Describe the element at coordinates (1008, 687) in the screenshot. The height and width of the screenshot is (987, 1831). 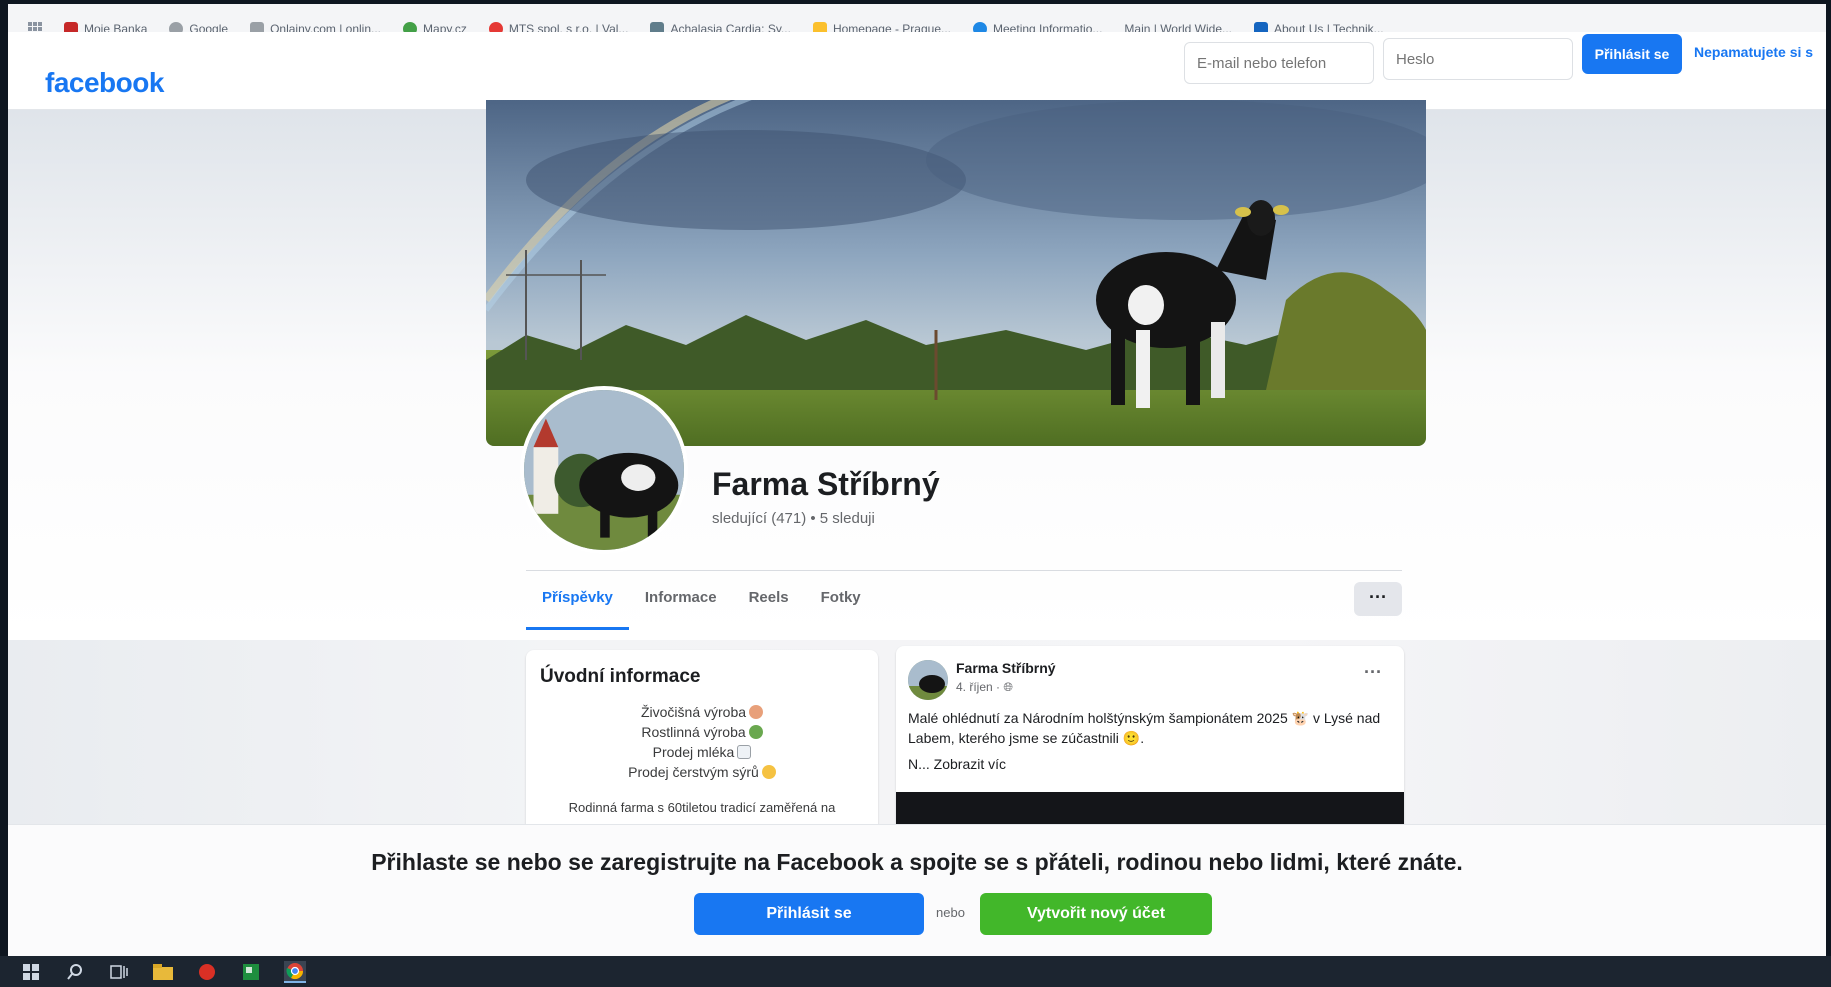
I see `globe-icon: 🌐︎` at that location.